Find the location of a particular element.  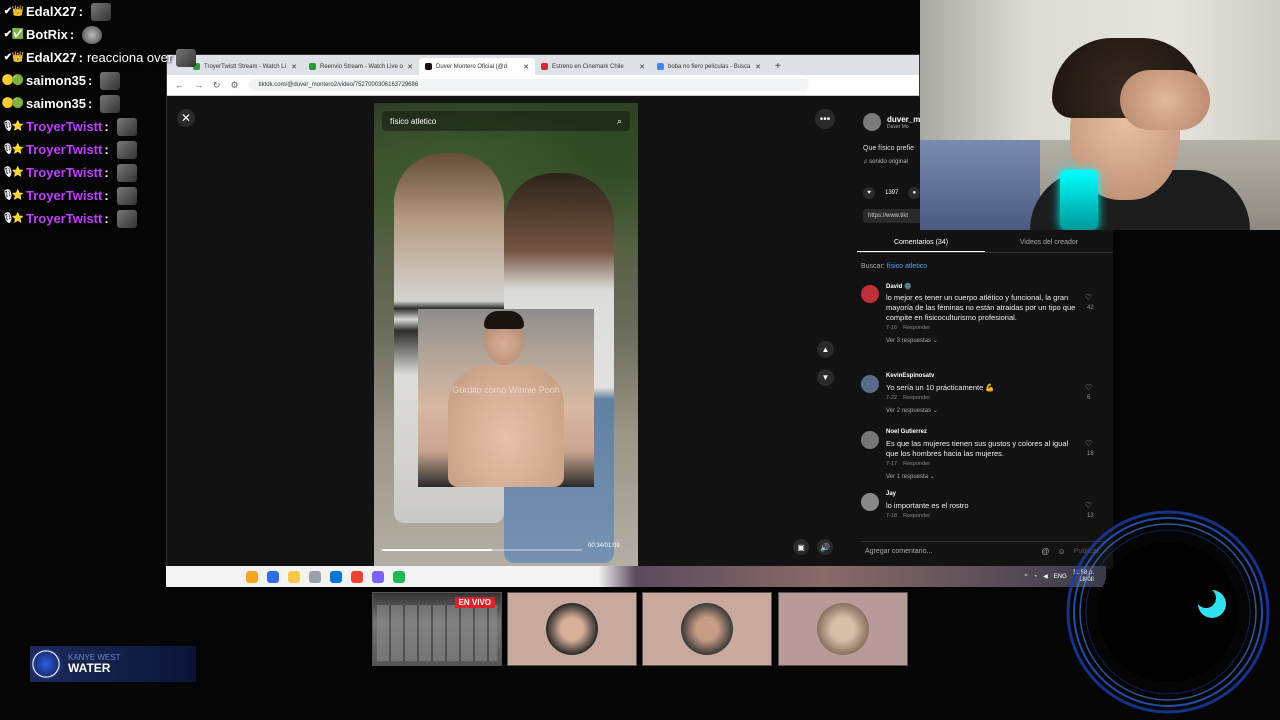

chat-badge-icon: ✅ is located at coordinates (18, 34).